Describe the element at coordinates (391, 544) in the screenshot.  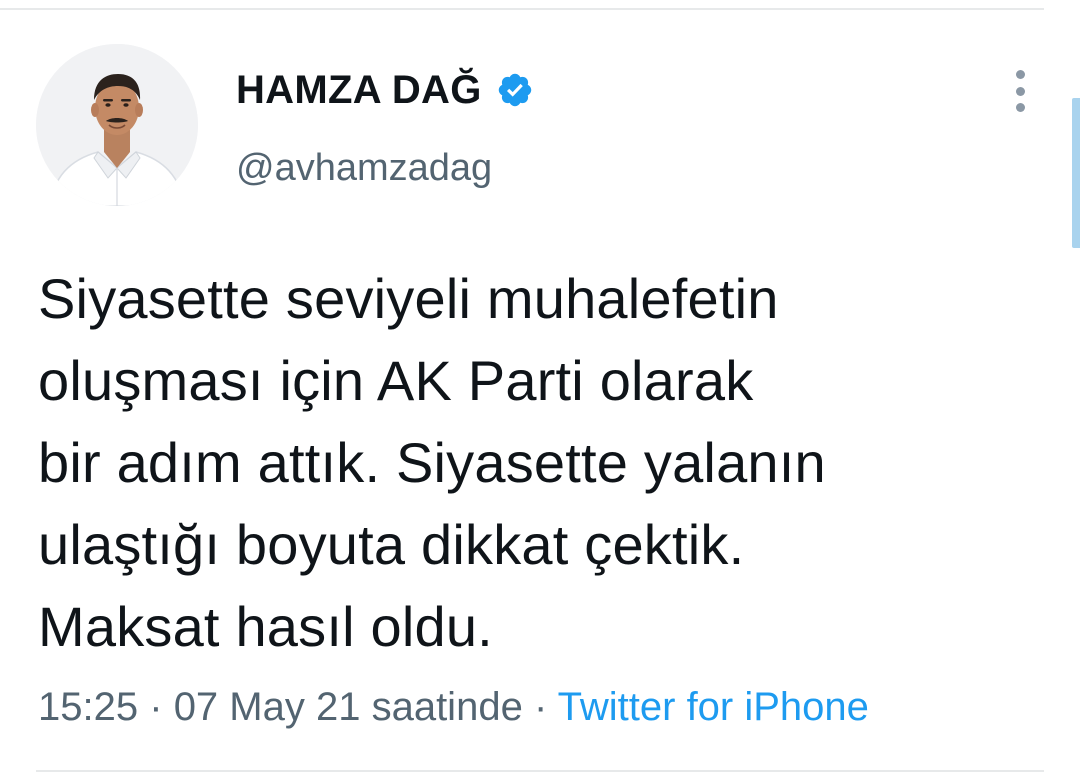
I see `tweet-text-line: ulaştığı boyuta dikkat çektik.` at that location.